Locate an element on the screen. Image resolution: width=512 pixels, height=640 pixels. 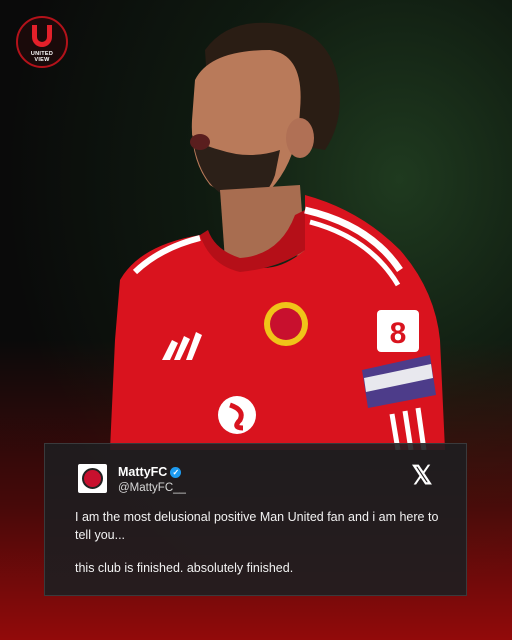
brand-logo-mark is located at coordinates (42, 36).